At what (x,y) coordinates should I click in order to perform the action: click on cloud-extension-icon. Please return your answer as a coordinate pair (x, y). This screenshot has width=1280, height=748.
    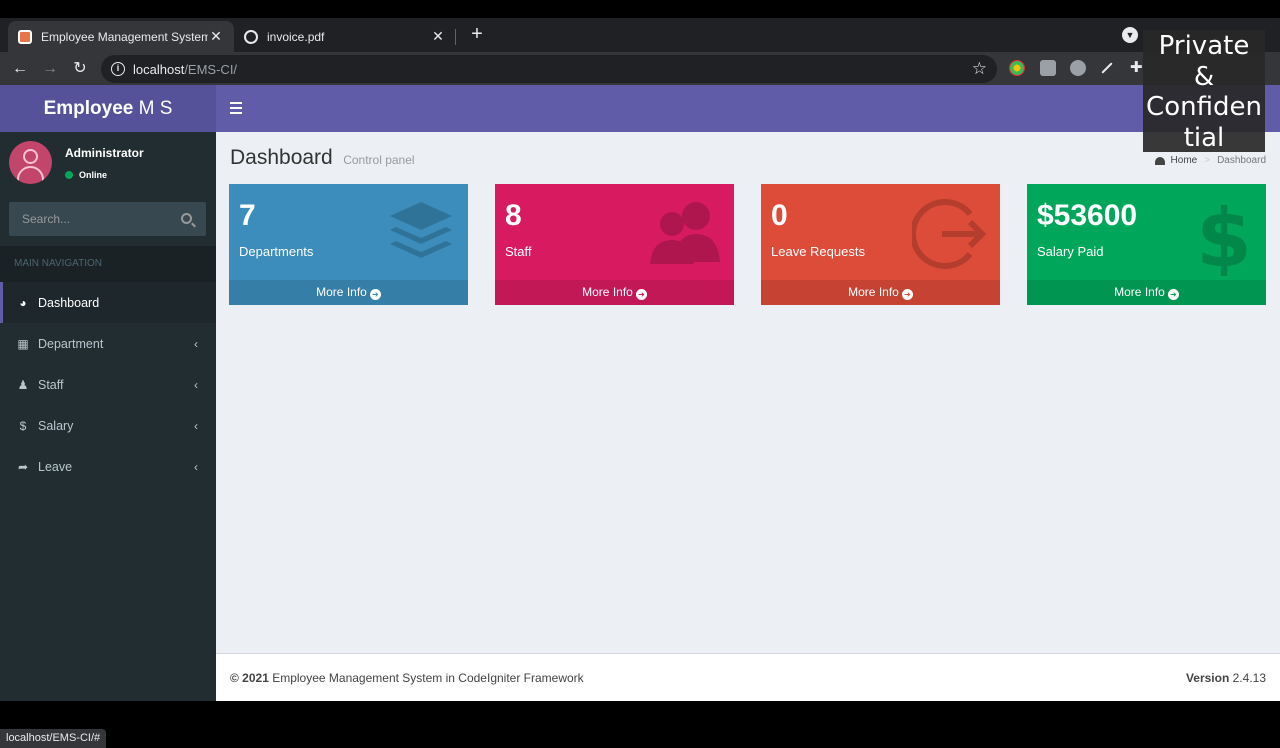
    Looking at the image, I should click on (1078, 68).